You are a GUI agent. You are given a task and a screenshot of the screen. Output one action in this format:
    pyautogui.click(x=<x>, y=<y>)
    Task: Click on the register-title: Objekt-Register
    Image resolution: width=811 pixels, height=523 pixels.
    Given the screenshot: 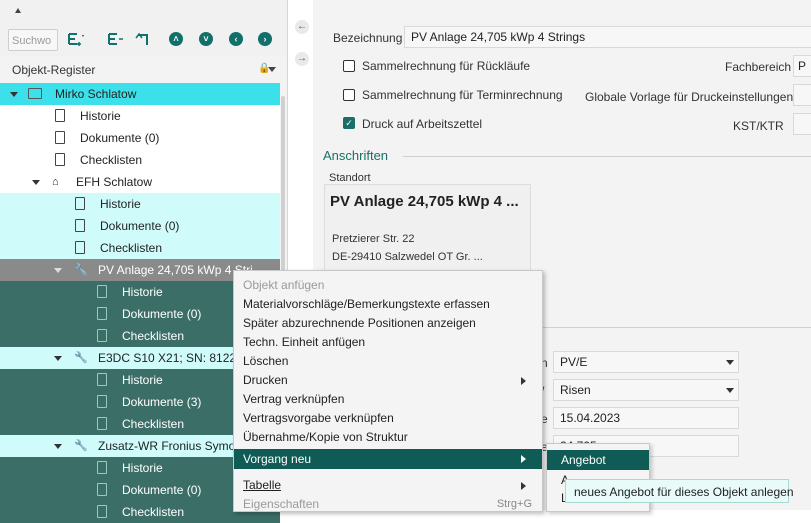 What is the action you would take?
    pyautogui.click(x=54, y=70)
    